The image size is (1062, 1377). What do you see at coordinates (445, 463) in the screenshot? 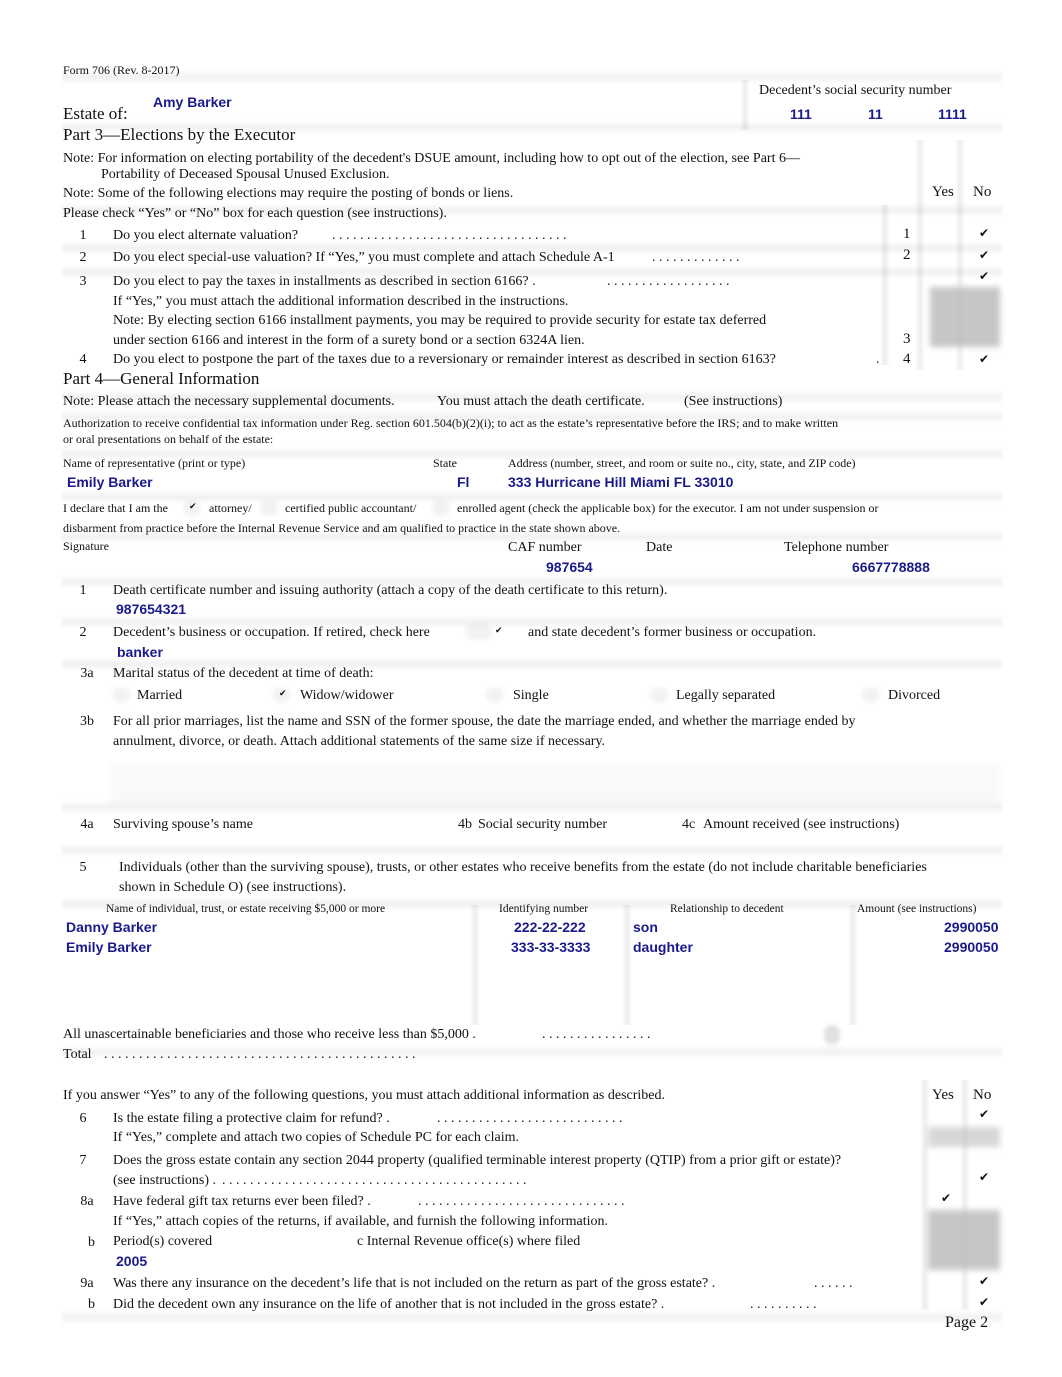
I see `state-label: State` at bounding box center [445, 463].